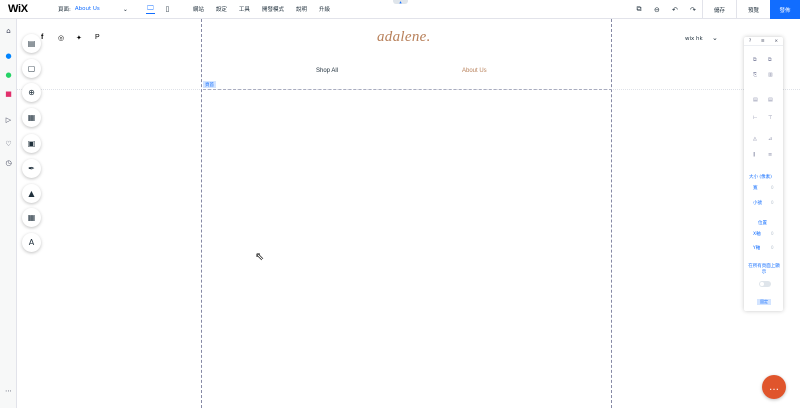 Image resolution: width=800 pixels, height=408 pixels. Describe the element at coordinates (8, 162) in the screenshot. I see `clock-icon: ◷` at that location.